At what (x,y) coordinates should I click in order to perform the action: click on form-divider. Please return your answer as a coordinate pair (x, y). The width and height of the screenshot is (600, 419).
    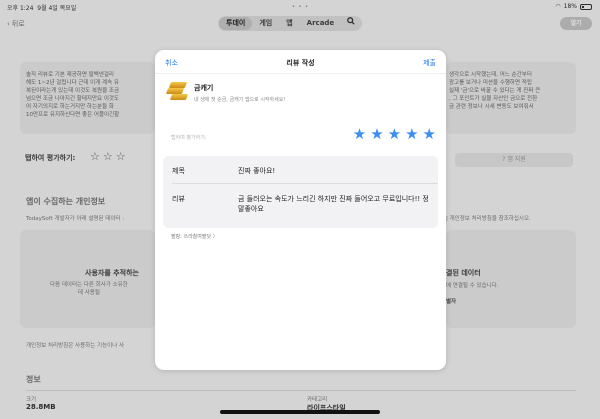
    Looking at the image, I should click on (305, 183).